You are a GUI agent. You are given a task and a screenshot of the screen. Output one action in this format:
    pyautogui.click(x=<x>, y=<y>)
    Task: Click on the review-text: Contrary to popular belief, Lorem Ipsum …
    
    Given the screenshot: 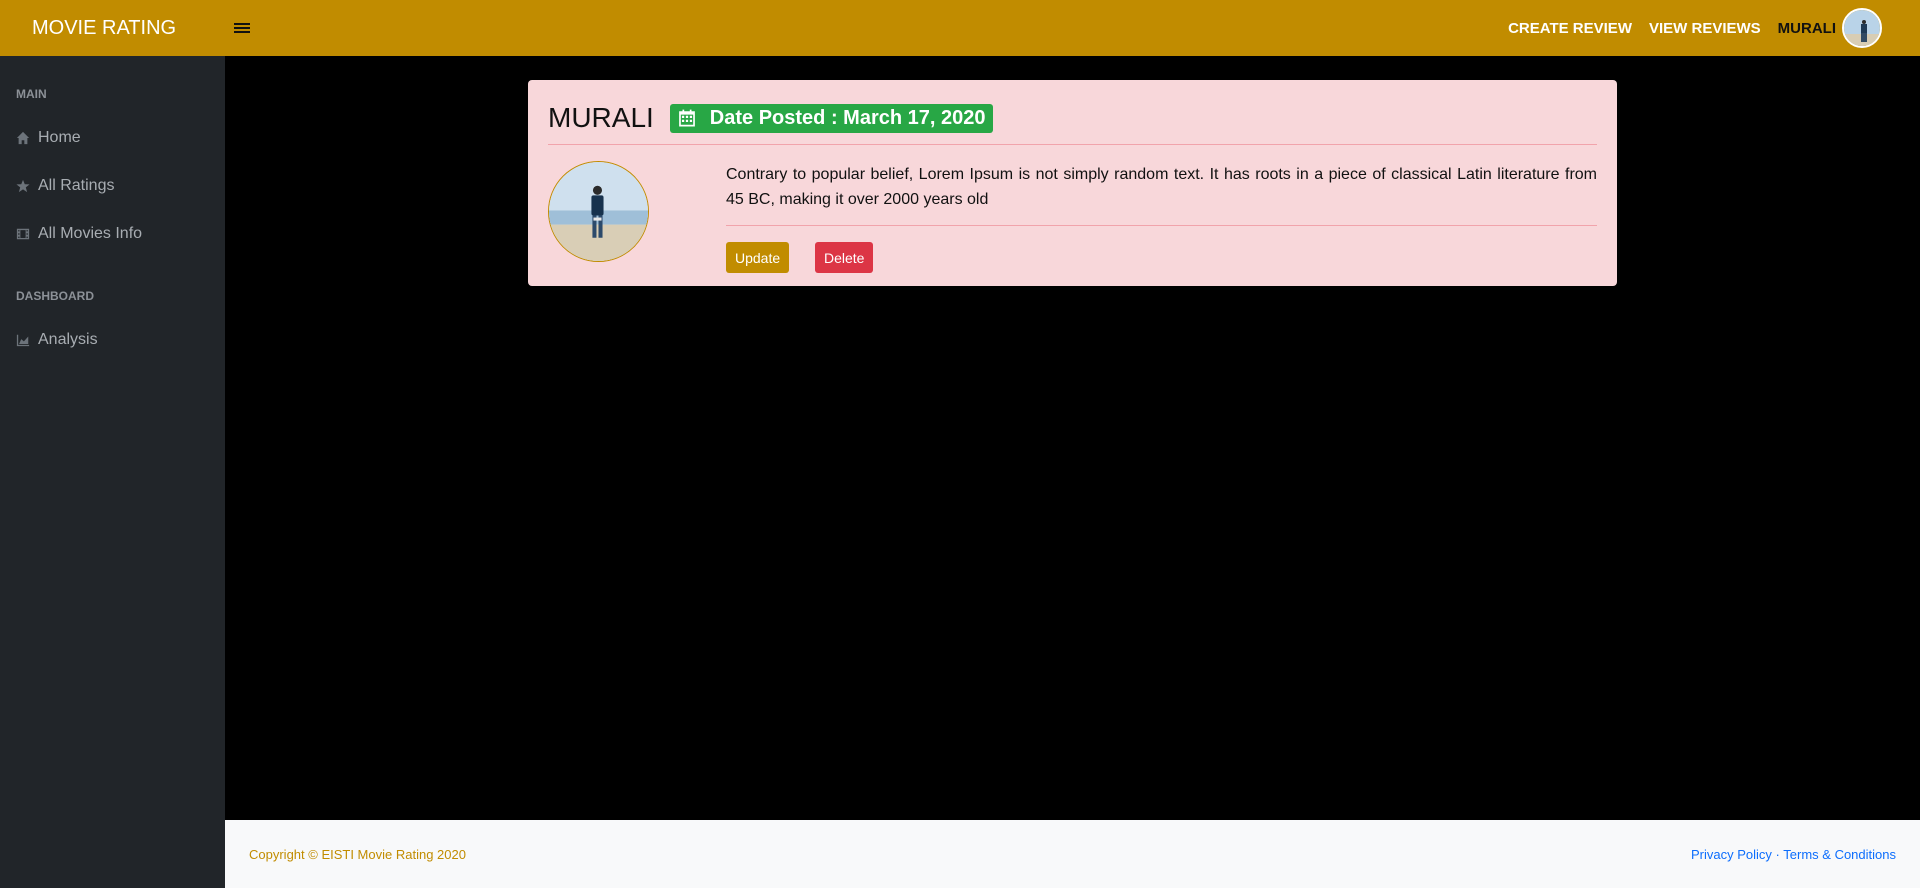 What is the action you would take?
    pyautogui.click(x=1161, y=187)
    